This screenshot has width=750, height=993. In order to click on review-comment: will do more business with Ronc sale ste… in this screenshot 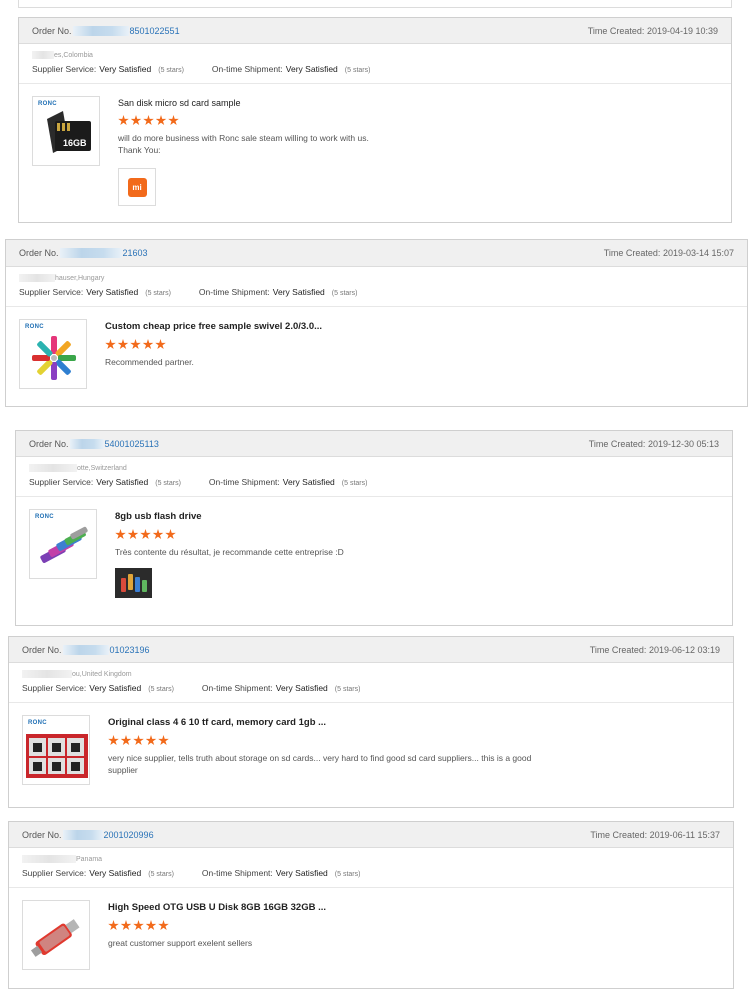, I will do `click(338, 144)`.